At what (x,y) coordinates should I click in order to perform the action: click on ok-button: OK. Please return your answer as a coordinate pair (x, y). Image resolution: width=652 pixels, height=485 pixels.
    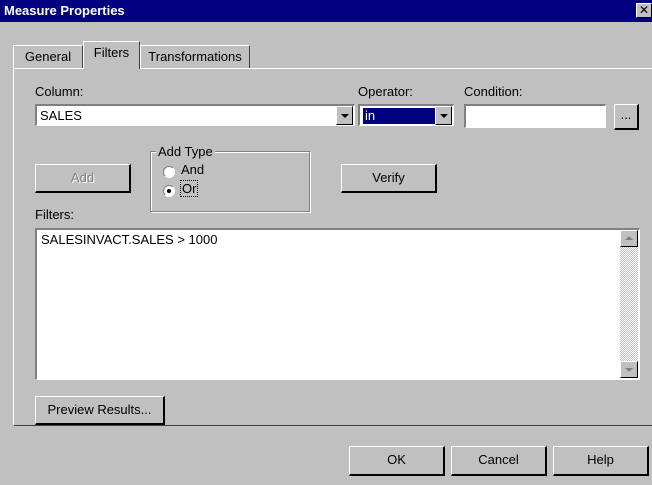
    Looking at the image, I should click on (397, 461).